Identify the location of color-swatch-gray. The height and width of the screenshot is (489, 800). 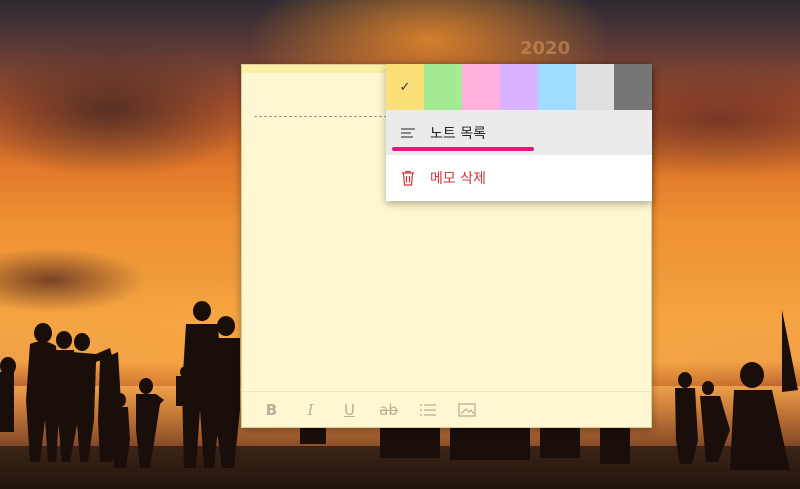
(595, 87).